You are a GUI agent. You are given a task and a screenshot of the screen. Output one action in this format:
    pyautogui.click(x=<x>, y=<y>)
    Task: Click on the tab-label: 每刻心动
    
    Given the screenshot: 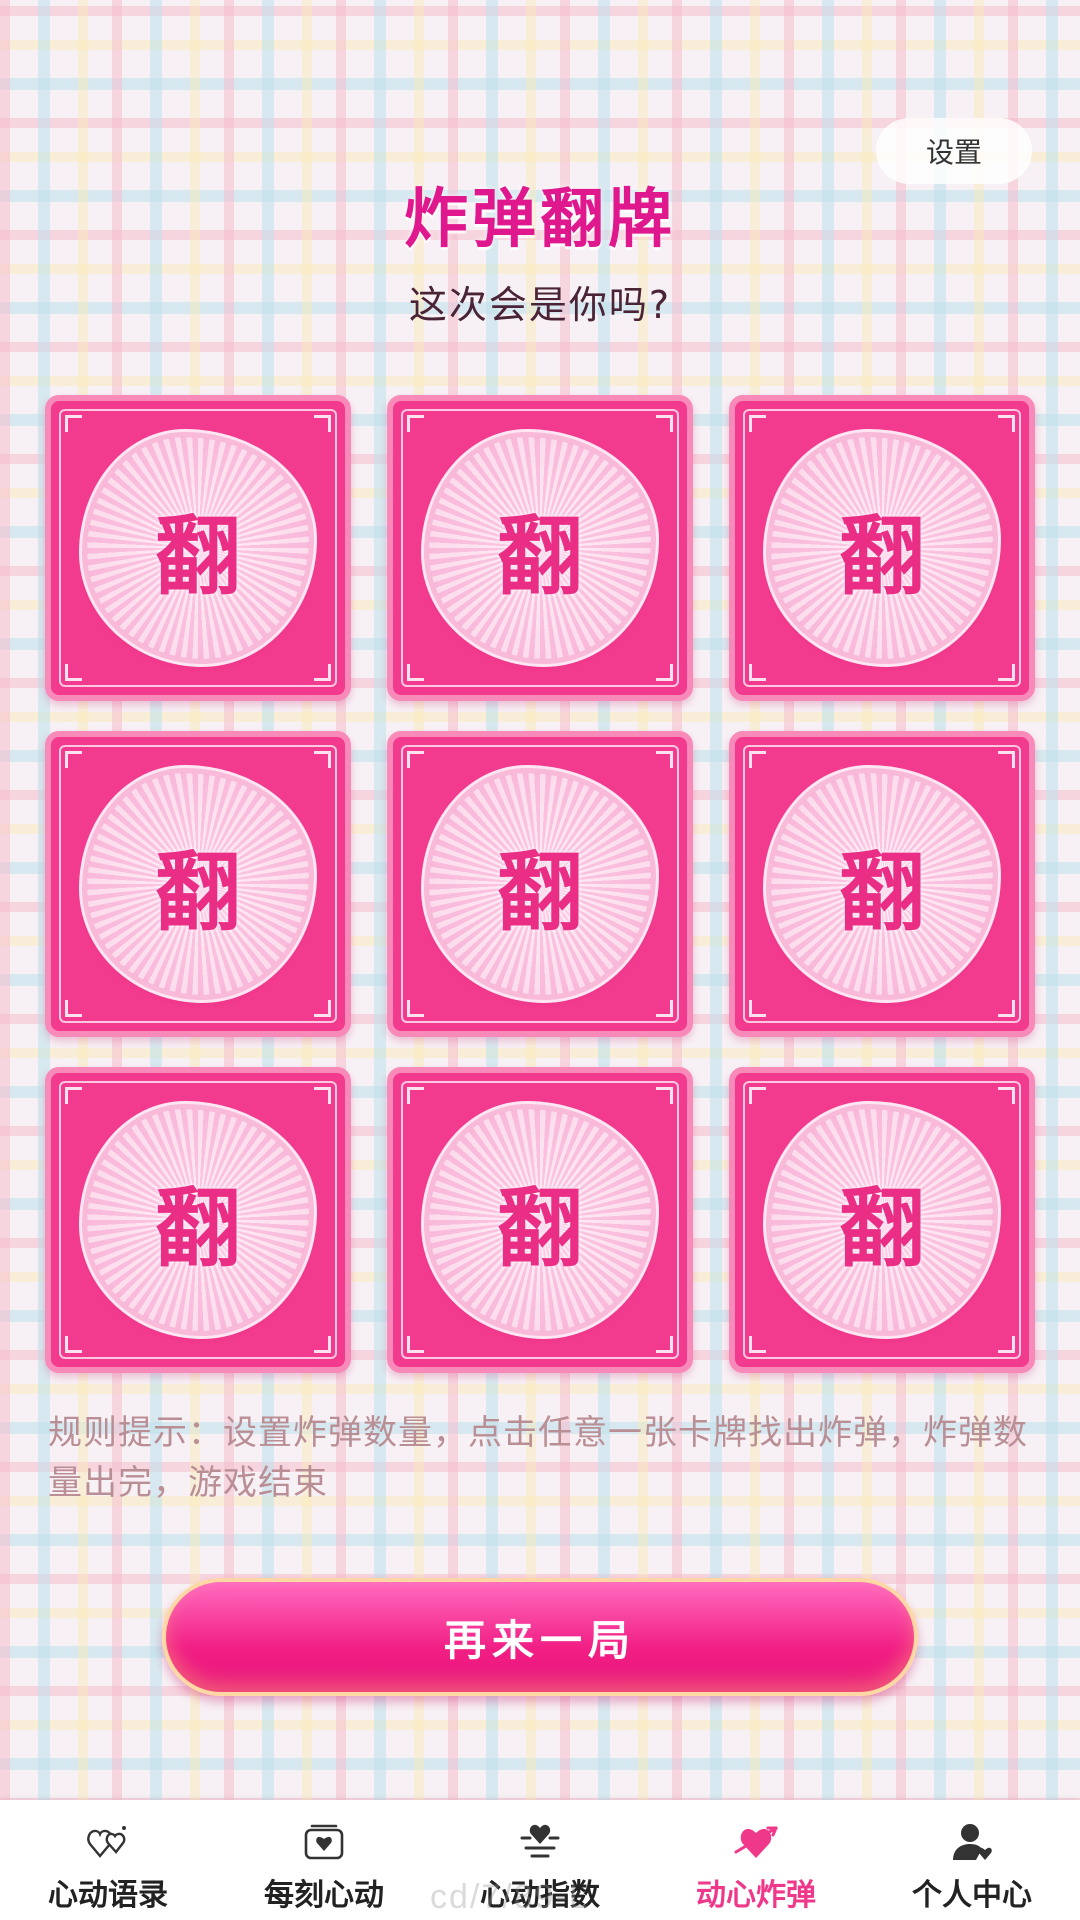 What is the action you would take?
    pyautogui.click(x=324, y=1895)
    